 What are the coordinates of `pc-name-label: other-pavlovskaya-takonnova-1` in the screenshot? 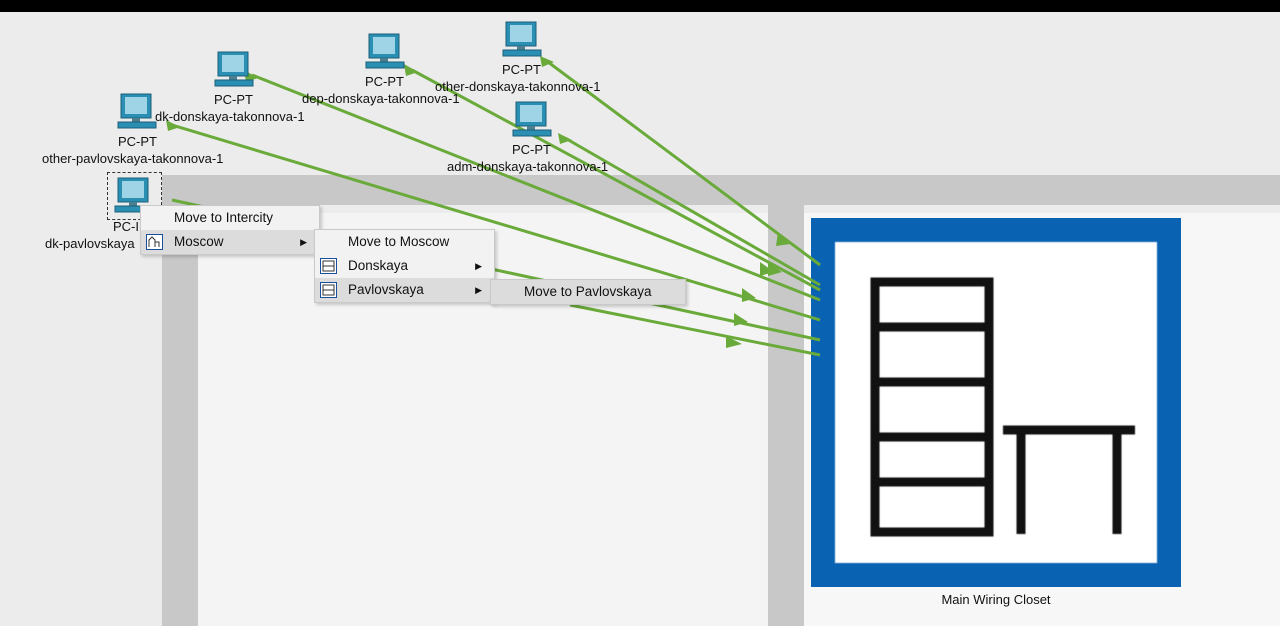 It's located at (133, 158).